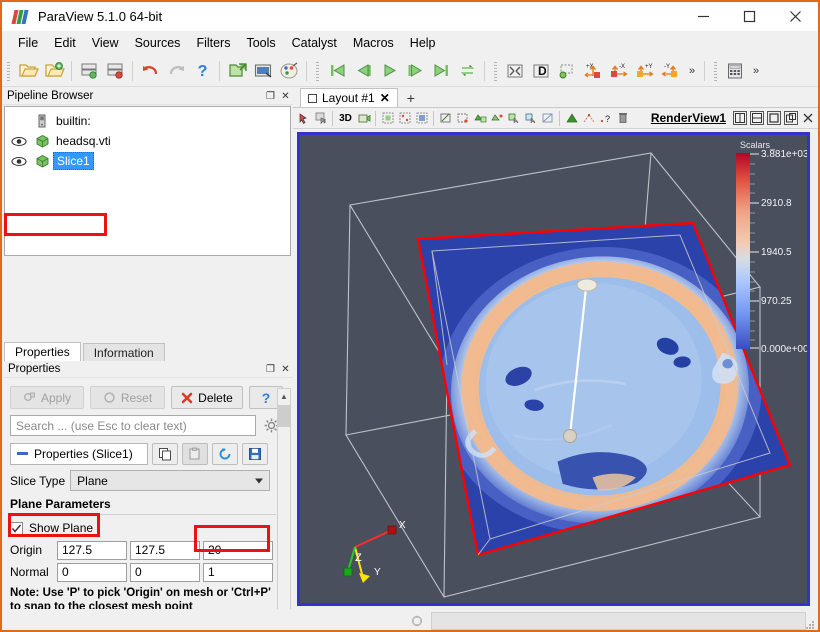 The width and height of the screenshot is (820, 632). I want to click on calculator-icon, so click(735, 71).